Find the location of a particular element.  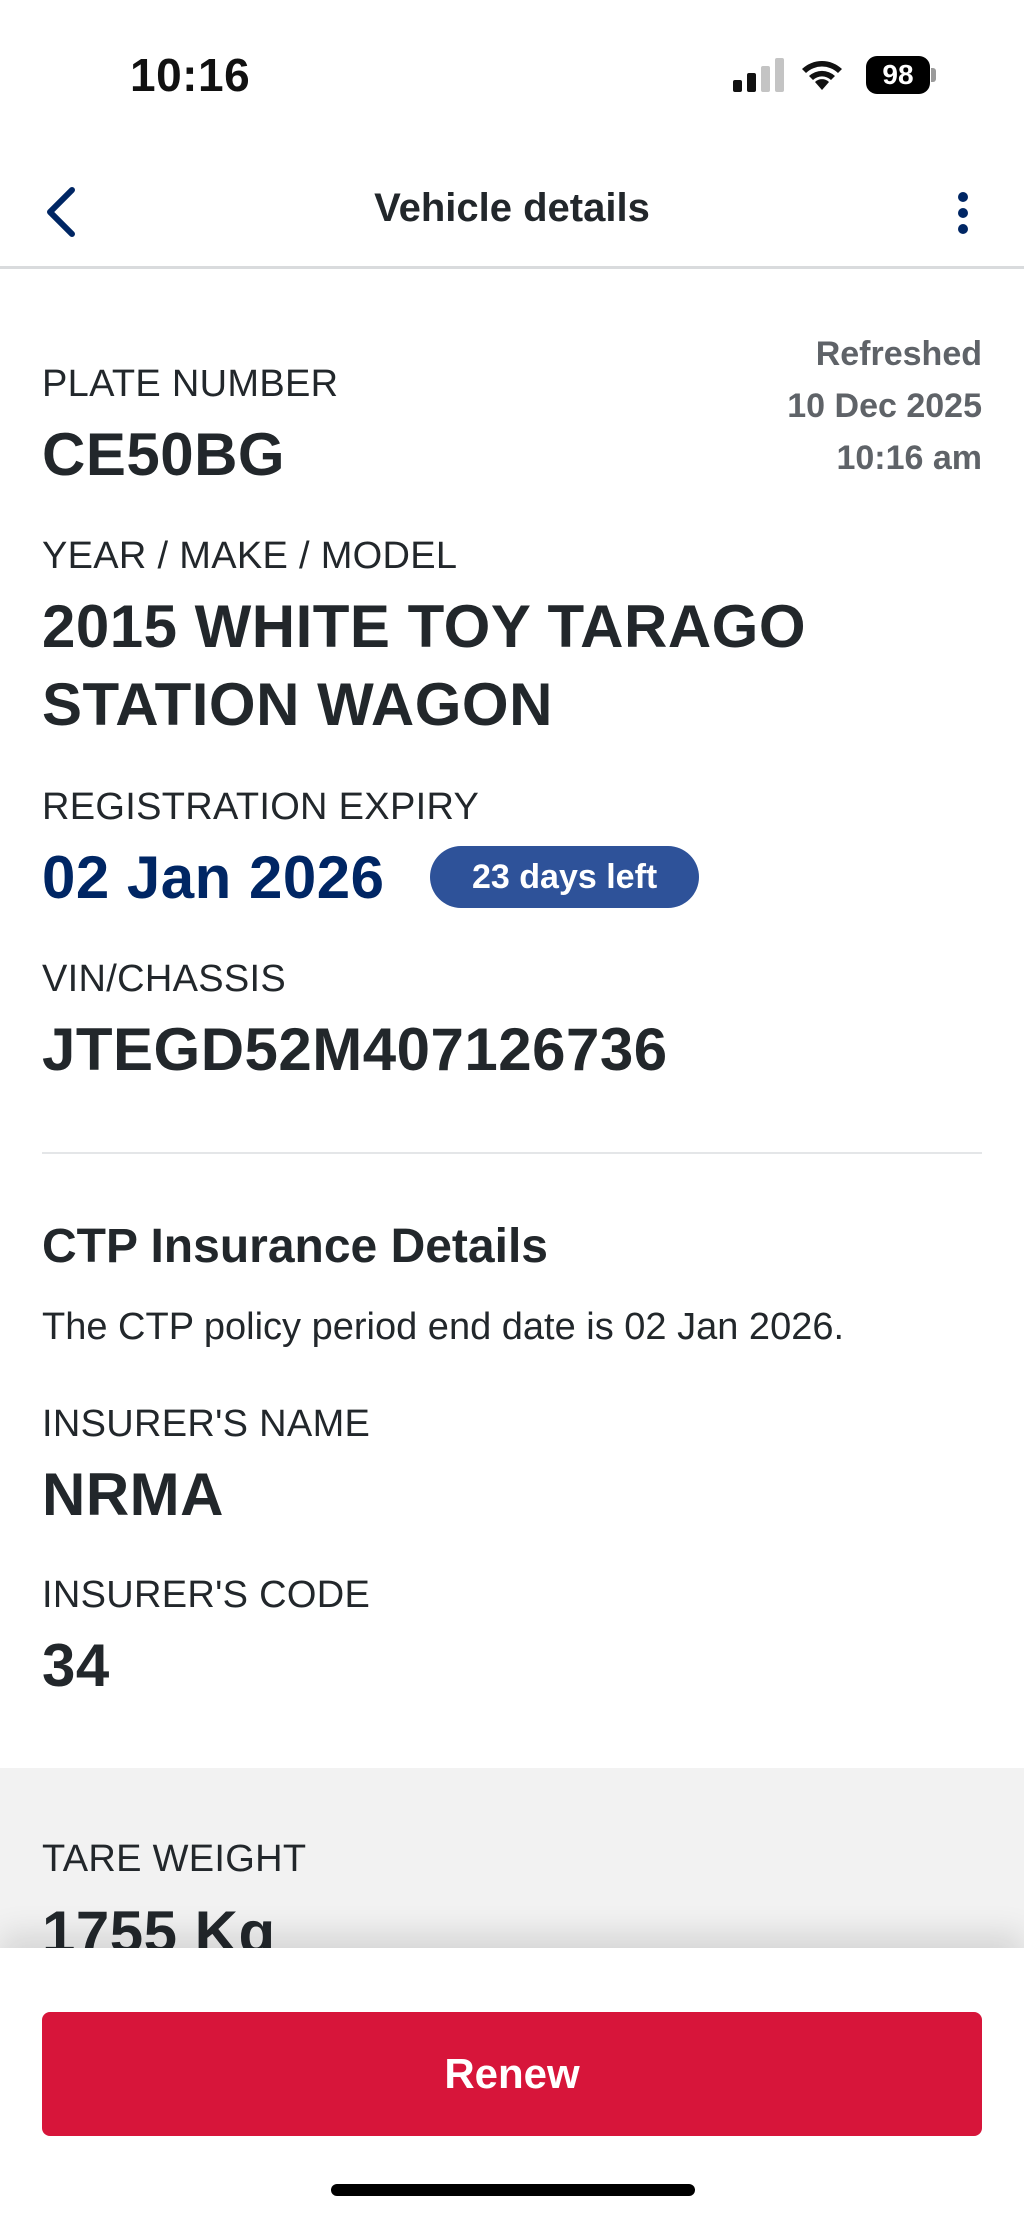

refreshed-info: Refreshed 10 Dec 2025 10:16 am is located at coordinates (884, 406).